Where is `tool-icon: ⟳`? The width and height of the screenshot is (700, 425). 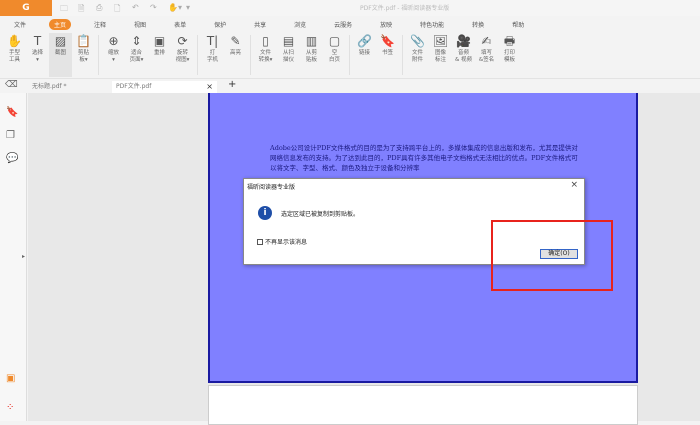 tool-icon: ⟳ is located at coordinates (182, 41).